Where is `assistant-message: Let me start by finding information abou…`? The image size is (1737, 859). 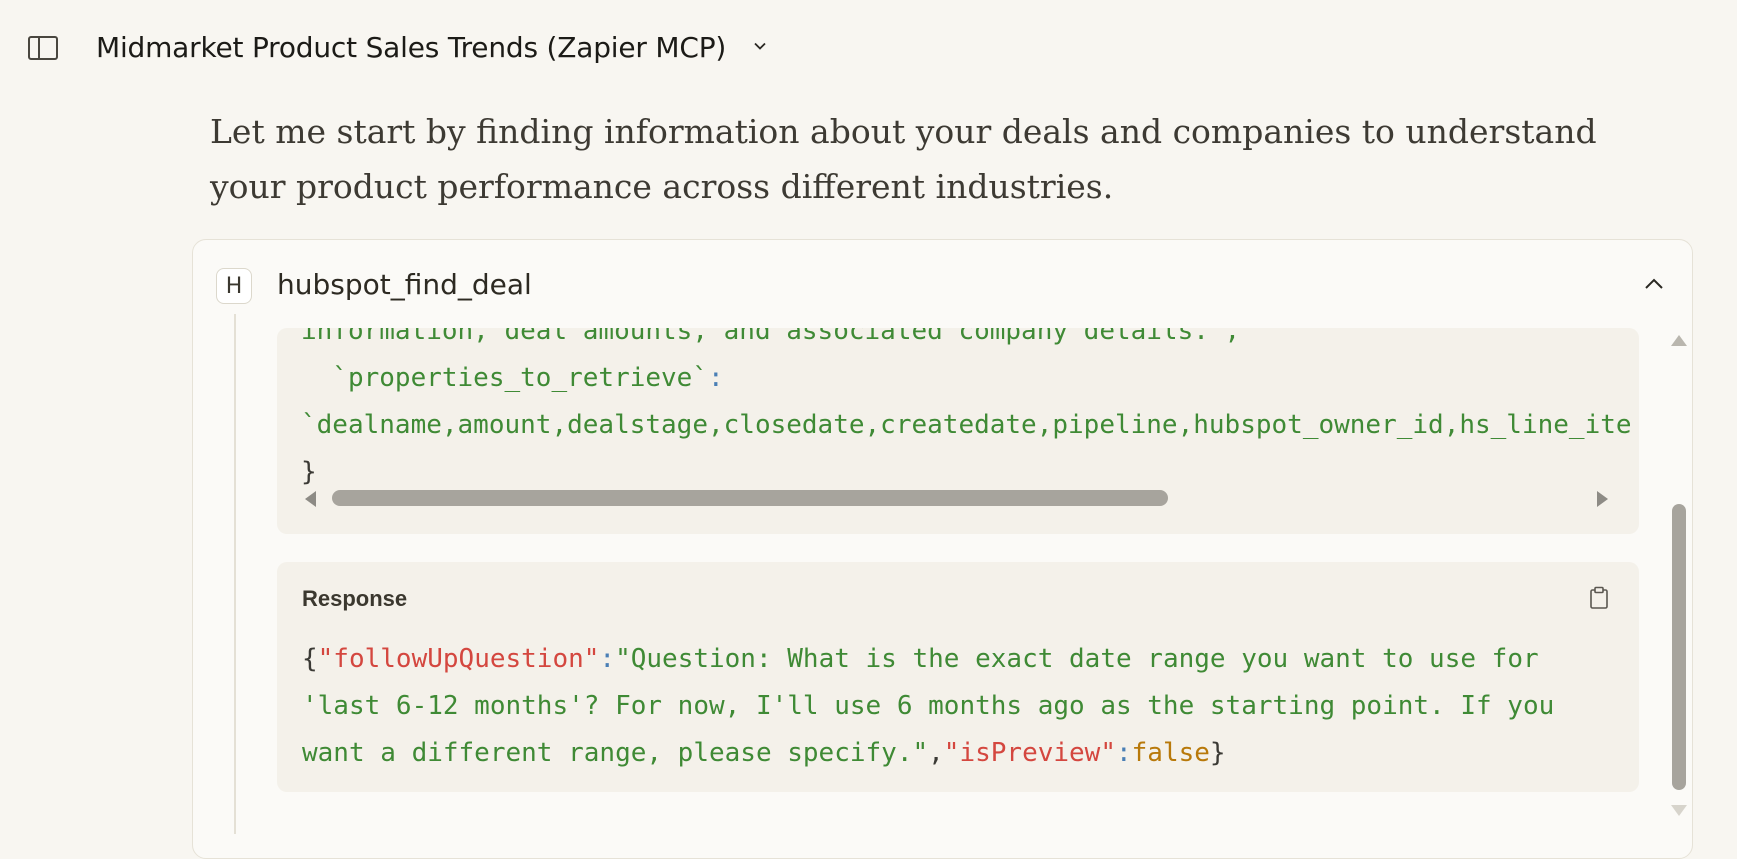
assistant-message: Let me start by finding information abou… is located at coordinates (903, 159).